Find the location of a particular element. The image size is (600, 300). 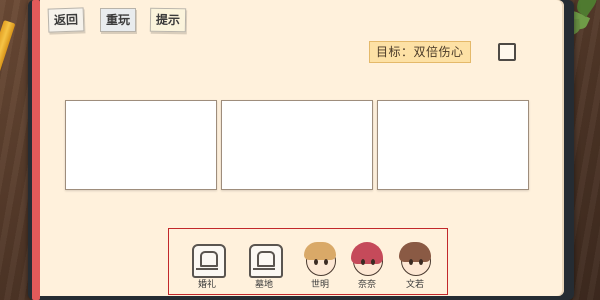

card-label: 世明 is located at coordinates (319, 285).